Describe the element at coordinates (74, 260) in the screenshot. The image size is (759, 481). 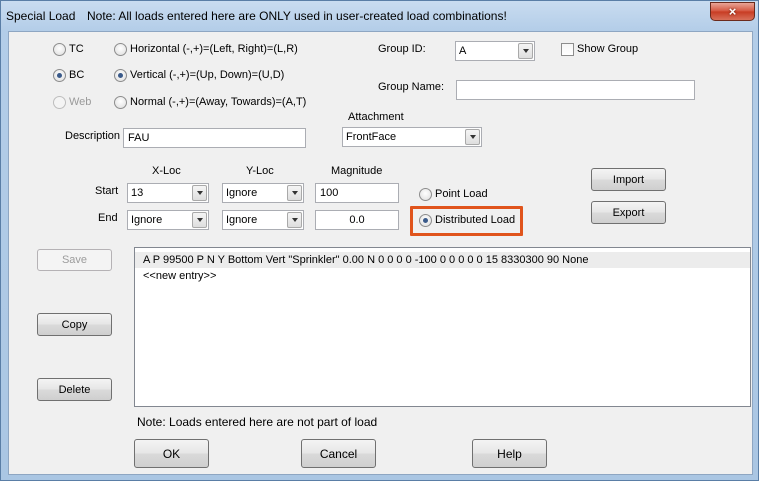
I see `save-button: Save` at that location.